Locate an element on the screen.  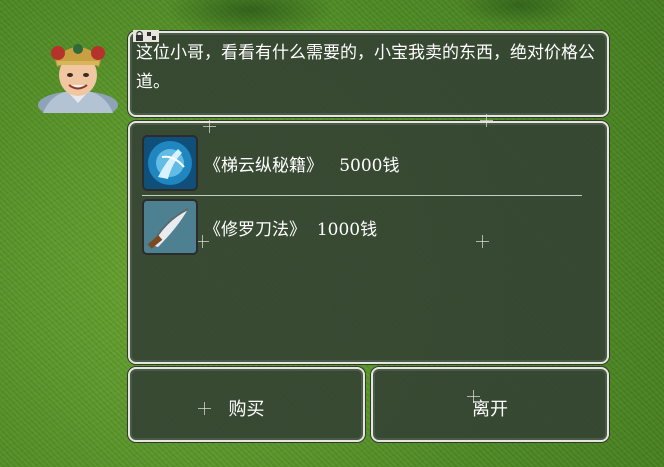
martial-art-book-icon is located at coordinates (170, 163).